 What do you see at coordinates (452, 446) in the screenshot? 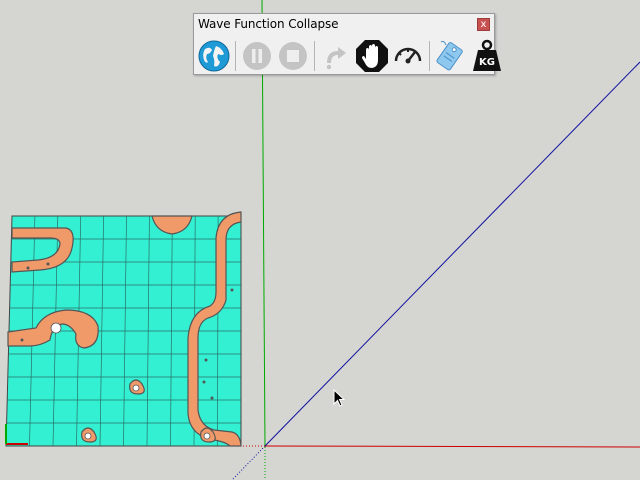
I see `red-axis` at bounding box center [452, 446].